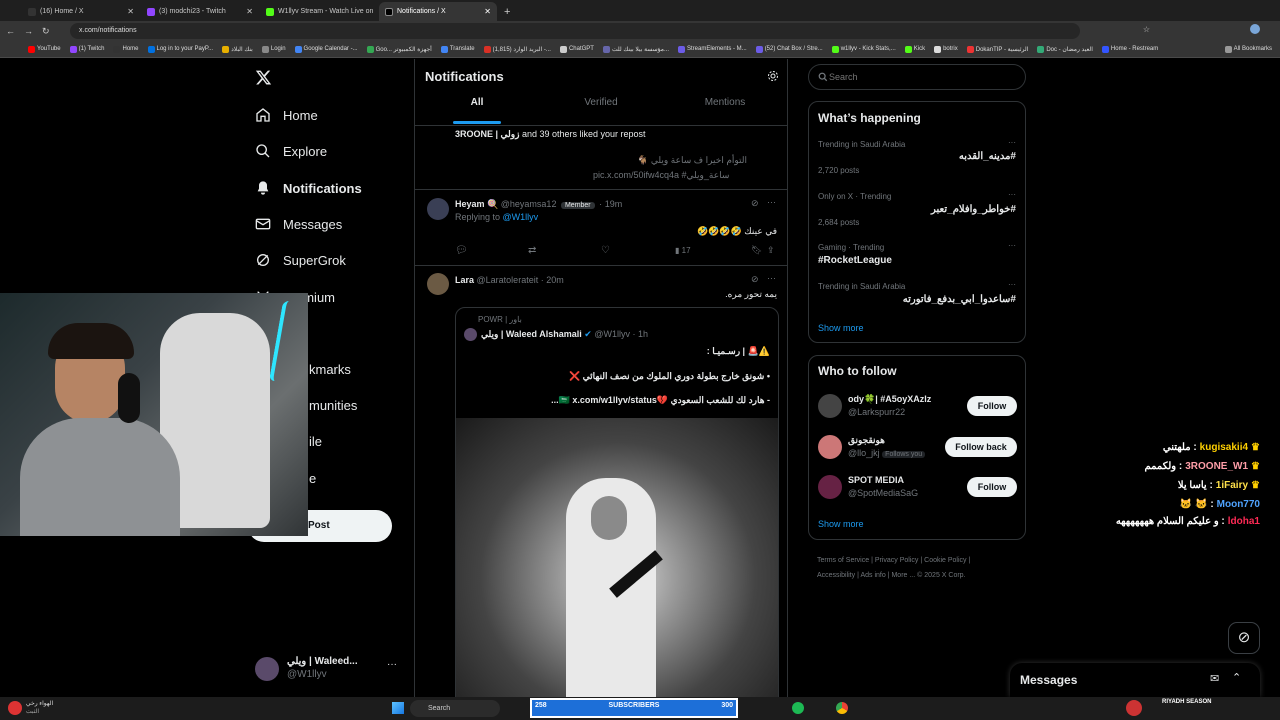  What do you see at coordinates (263, 77) in the screenshot?
I see `x-logo-icon` at bounding box center [263, 77].